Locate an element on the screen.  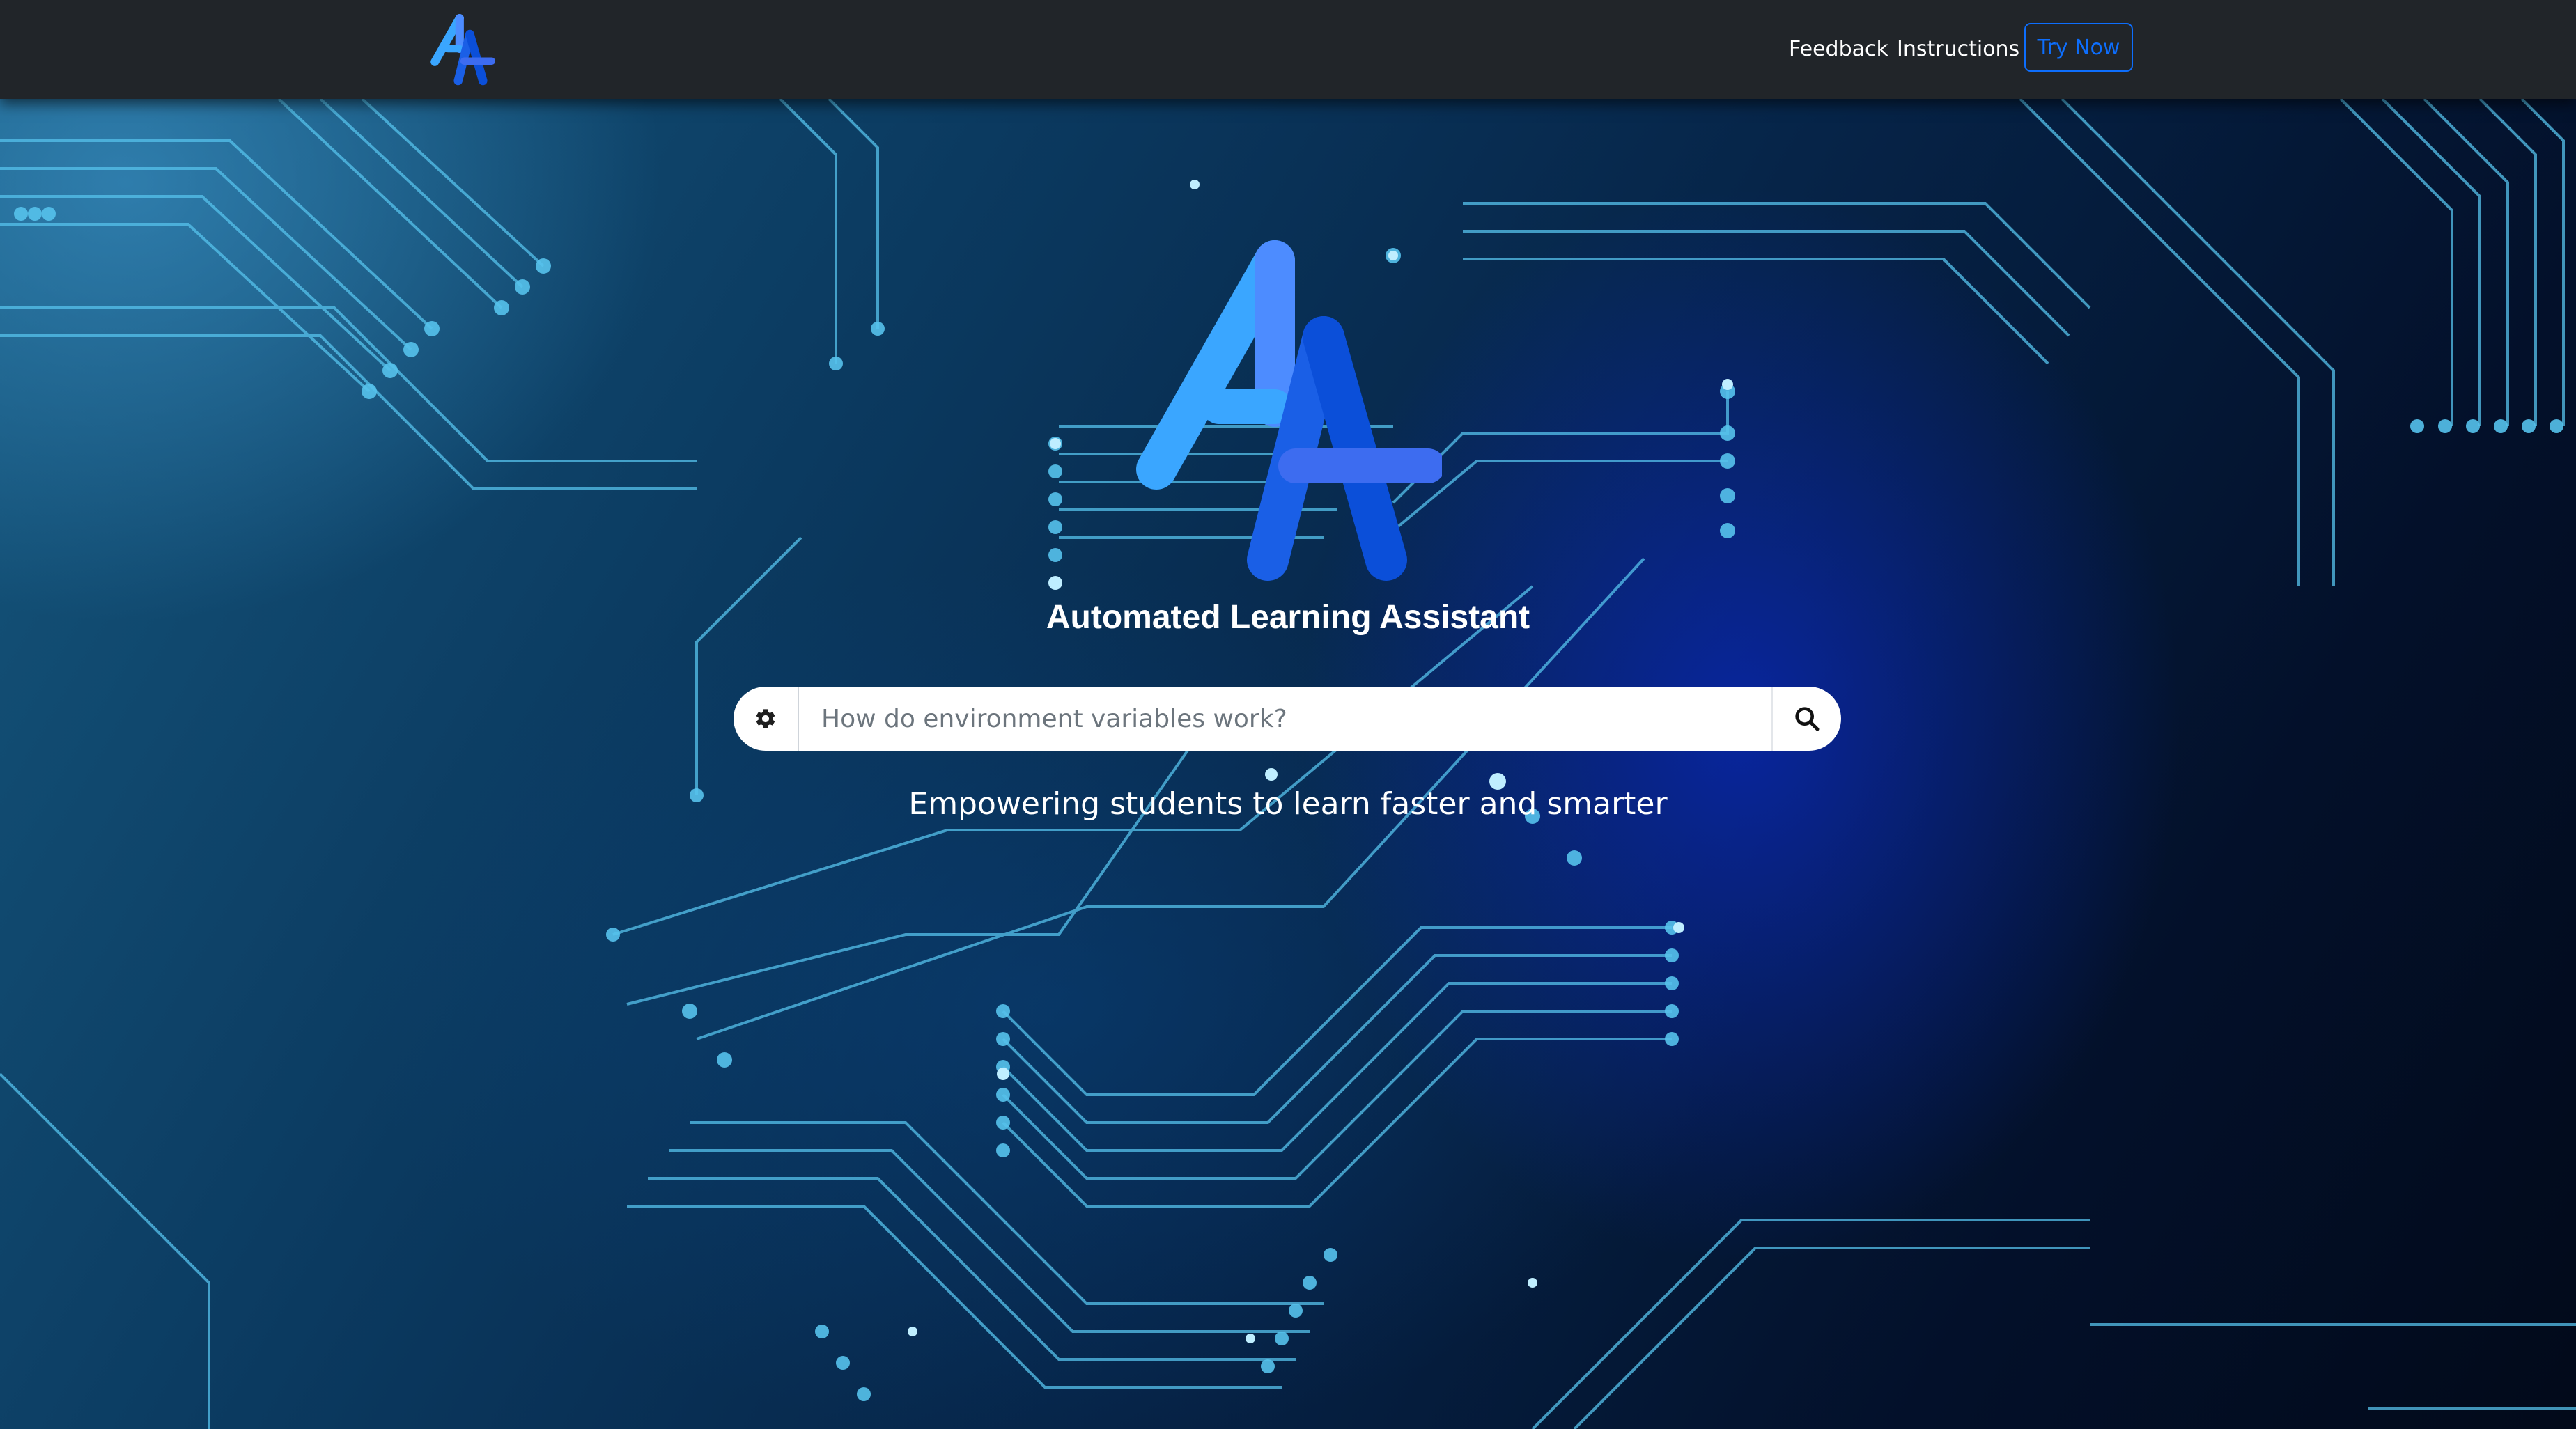
try-now-button: Try Now is located at coordinates (2078, 48).